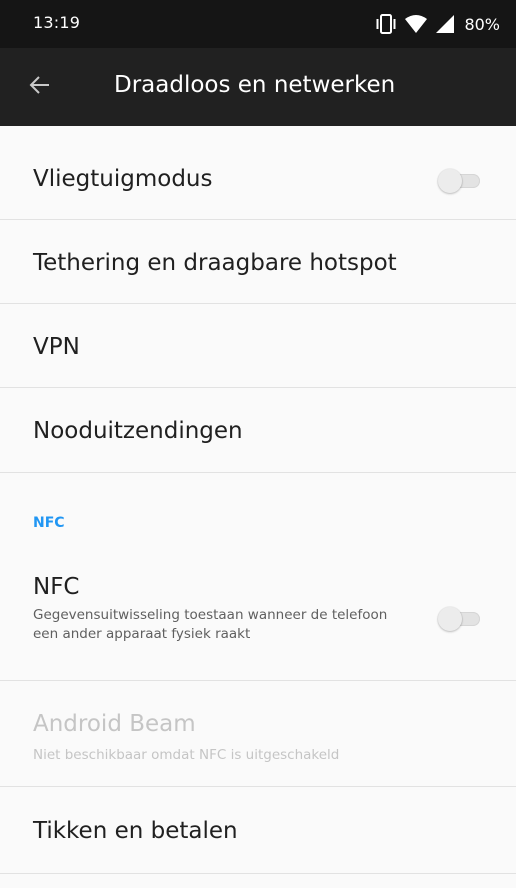  What do you see at coordinates (258, 173) in the screenshot?
I see `airplane-mode-row: Vliegtuigmodus` at bounding box center [258, 173].